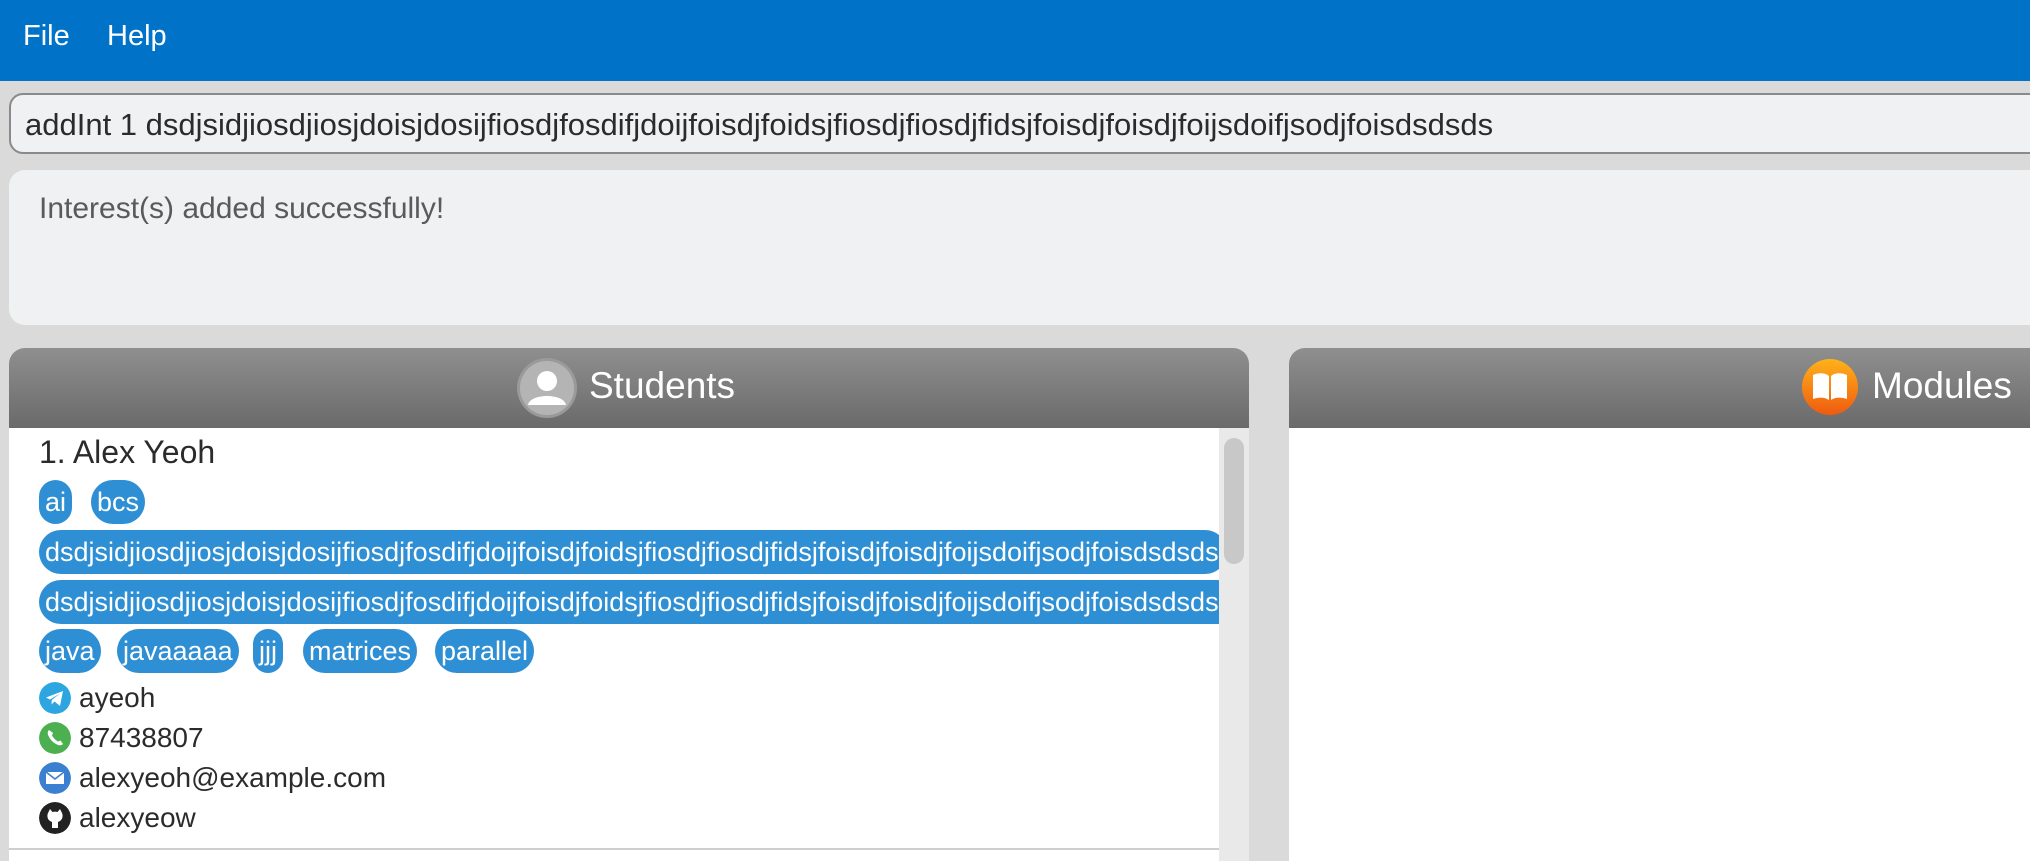 This screenshot has height=861, width=2030. I want to click on tag-chip: parallel, so click(485, 651).